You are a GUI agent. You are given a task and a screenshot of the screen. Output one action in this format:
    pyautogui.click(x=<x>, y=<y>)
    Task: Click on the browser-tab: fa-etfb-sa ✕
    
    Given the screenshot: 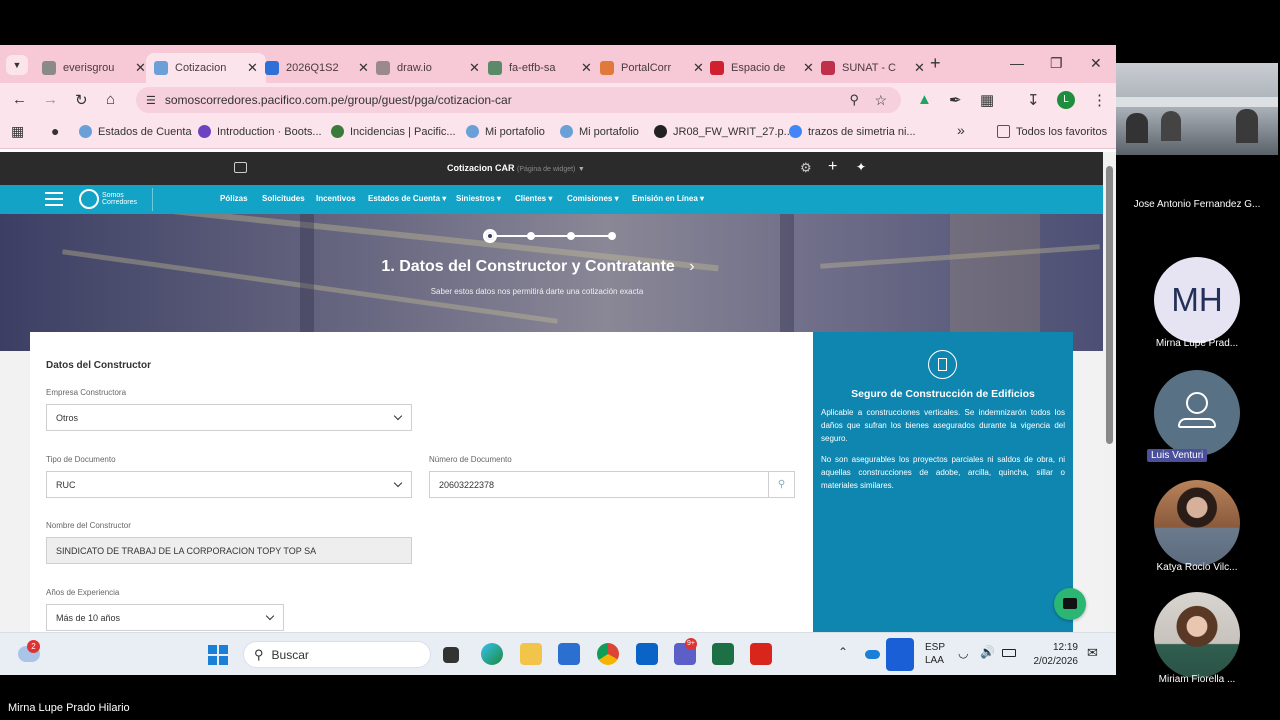 What is the action you would take?
    pyautogui.click(x=540, y=68)
    